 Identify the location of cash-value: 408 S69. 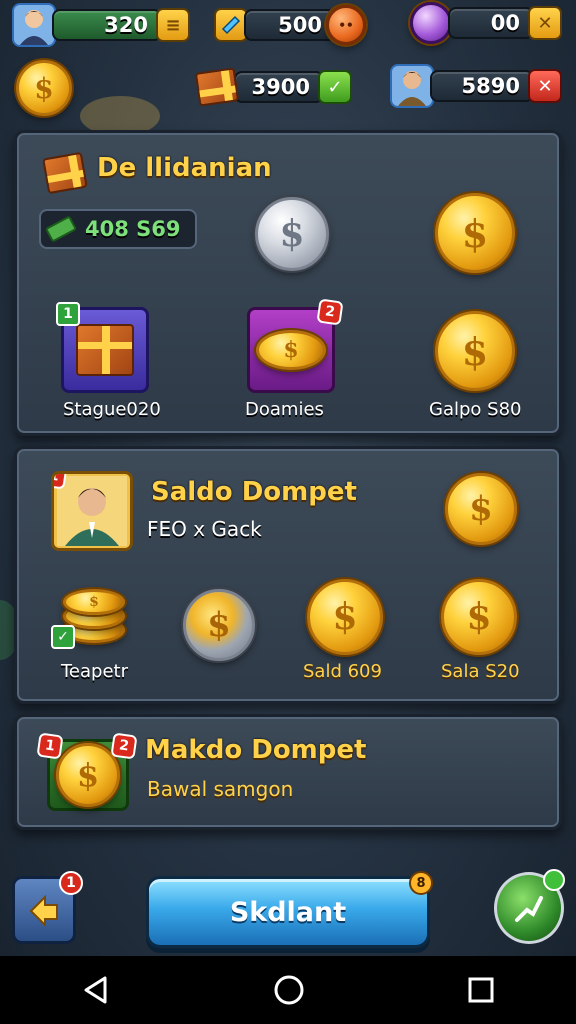
(133, 229).